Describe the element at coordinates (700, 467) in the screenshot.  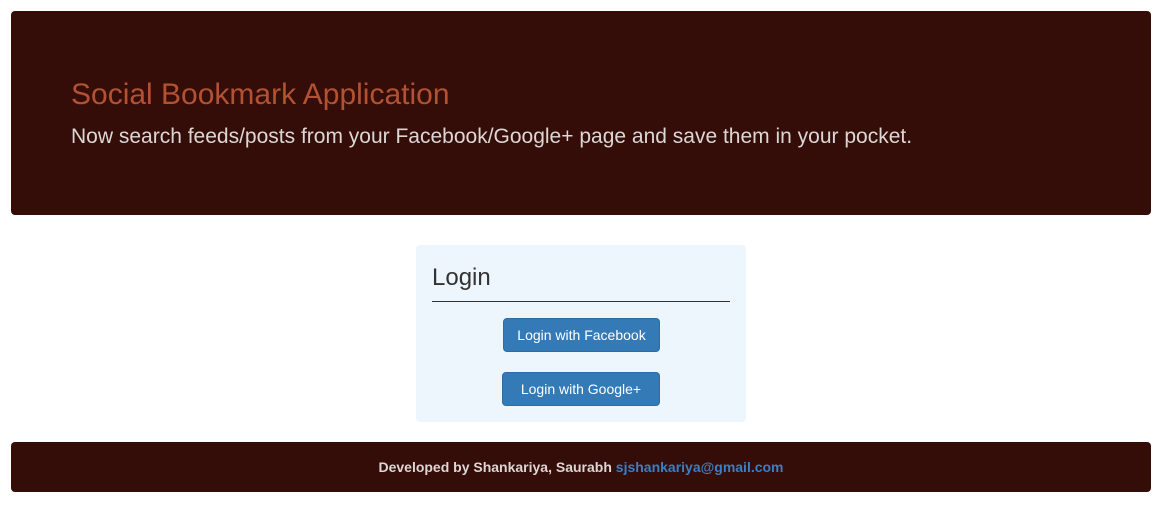
I see `footer-email-link: sjshankariya@gmail.com` at that location.